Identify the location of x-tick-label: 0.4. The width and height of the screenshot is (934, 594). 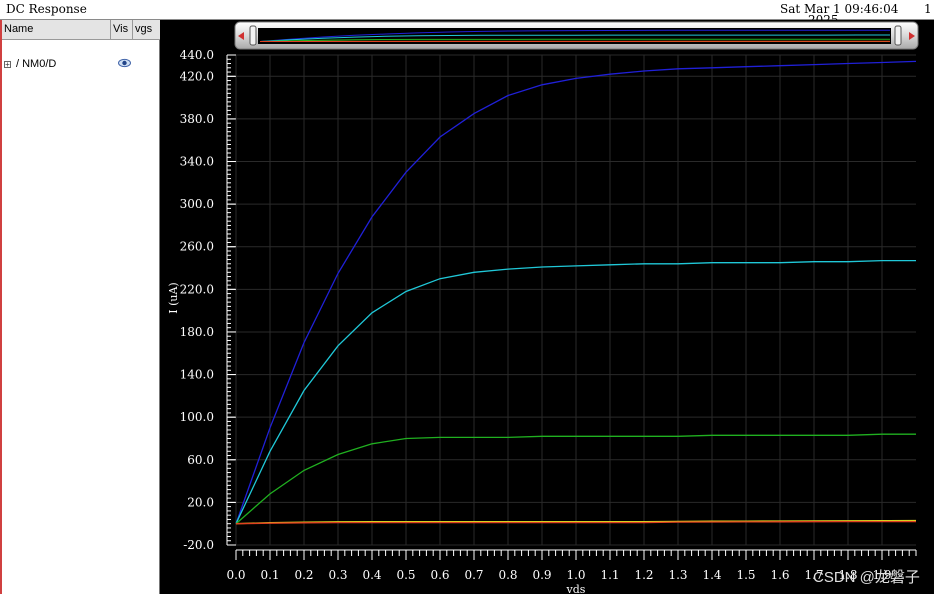
(371, 575).